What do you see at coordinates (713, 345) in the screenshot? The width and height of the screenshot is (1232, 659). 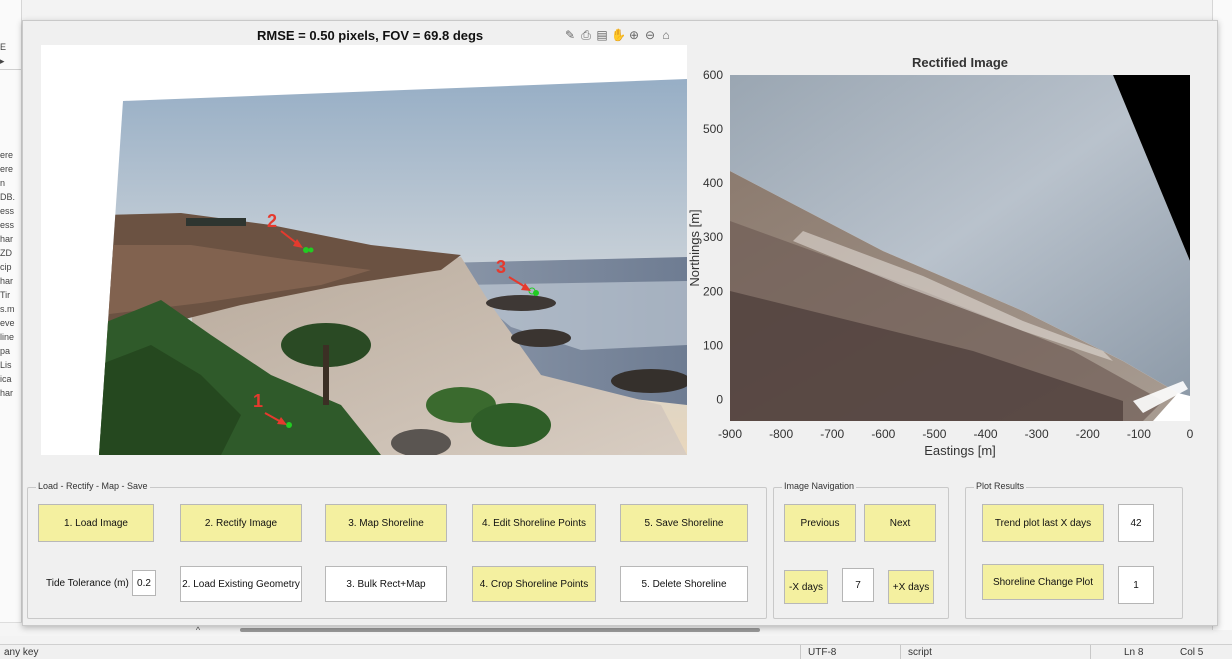 I see `y-tick-label: 100` at bounding box center [713, 345].